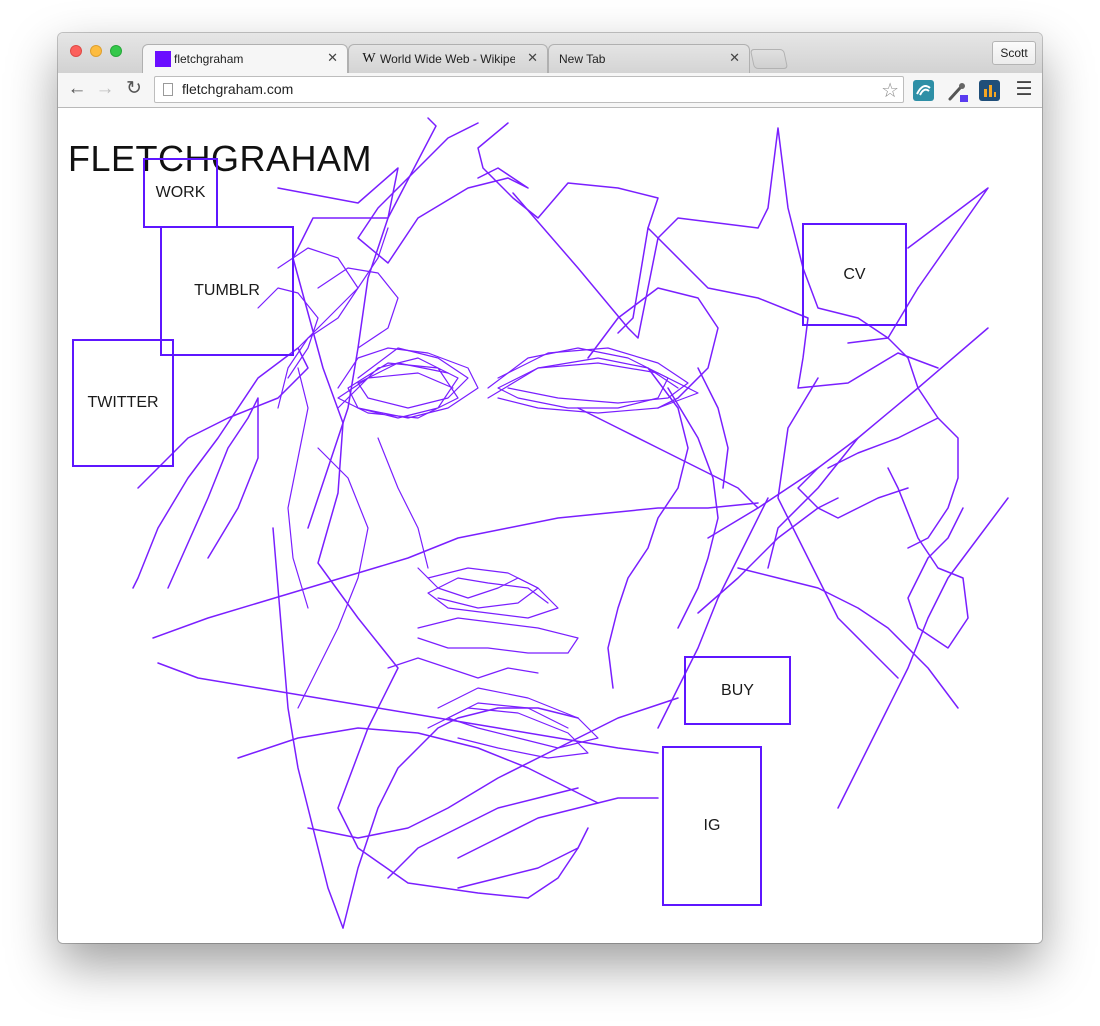  I want to click on minimize-window-button, so click(96, 51).